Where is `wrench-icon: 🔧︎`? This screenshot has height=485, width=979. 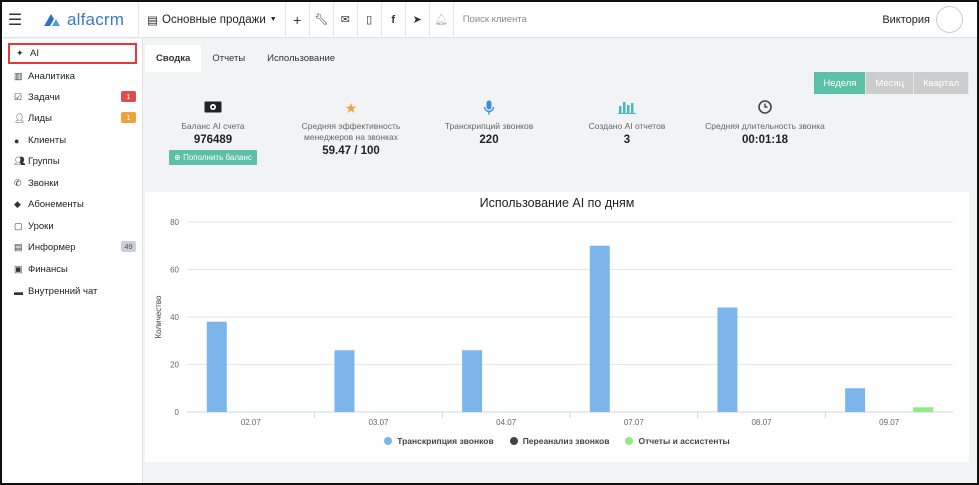
wrench-icon: 🔧︎ is located at coordinates (322, 20).